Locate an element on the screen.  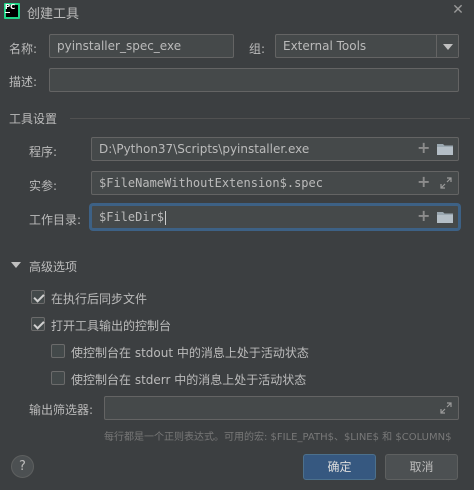
sync-files-checkbox is located at coordinates (38, 297).